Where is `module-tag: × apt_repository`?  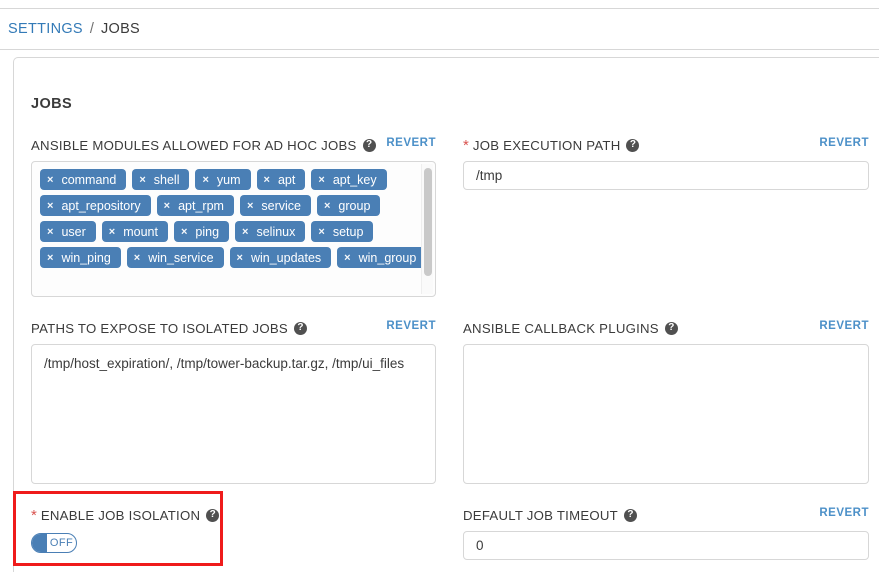
module-tag: × apt_repository is located at coordinates (95, 205).